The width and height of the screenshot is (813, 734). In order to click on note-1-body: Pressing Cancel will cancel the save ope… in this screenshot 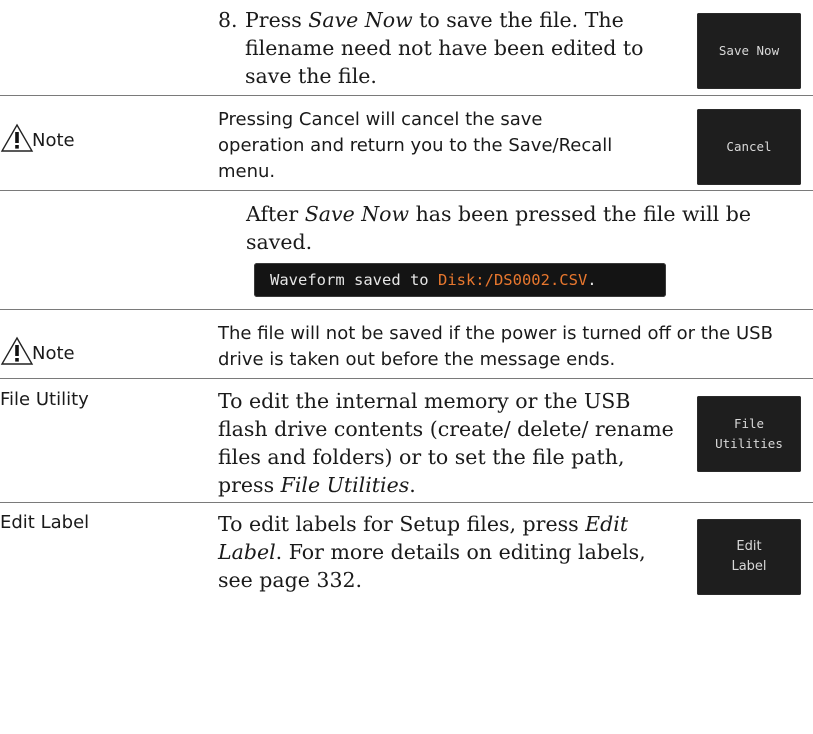, I will do `click(415, 145)`.